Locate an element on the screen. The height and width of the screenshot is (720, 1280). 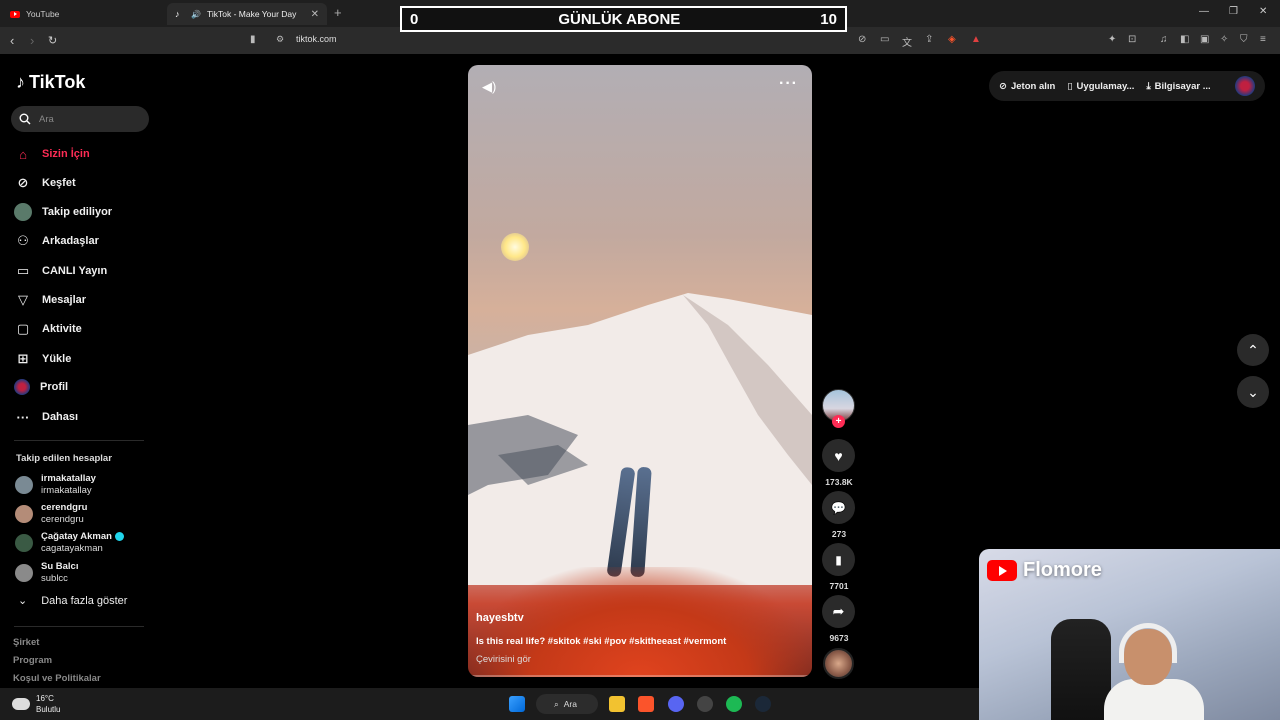
site-settings-icon: ⚙ is located at coordinates (280, 39).